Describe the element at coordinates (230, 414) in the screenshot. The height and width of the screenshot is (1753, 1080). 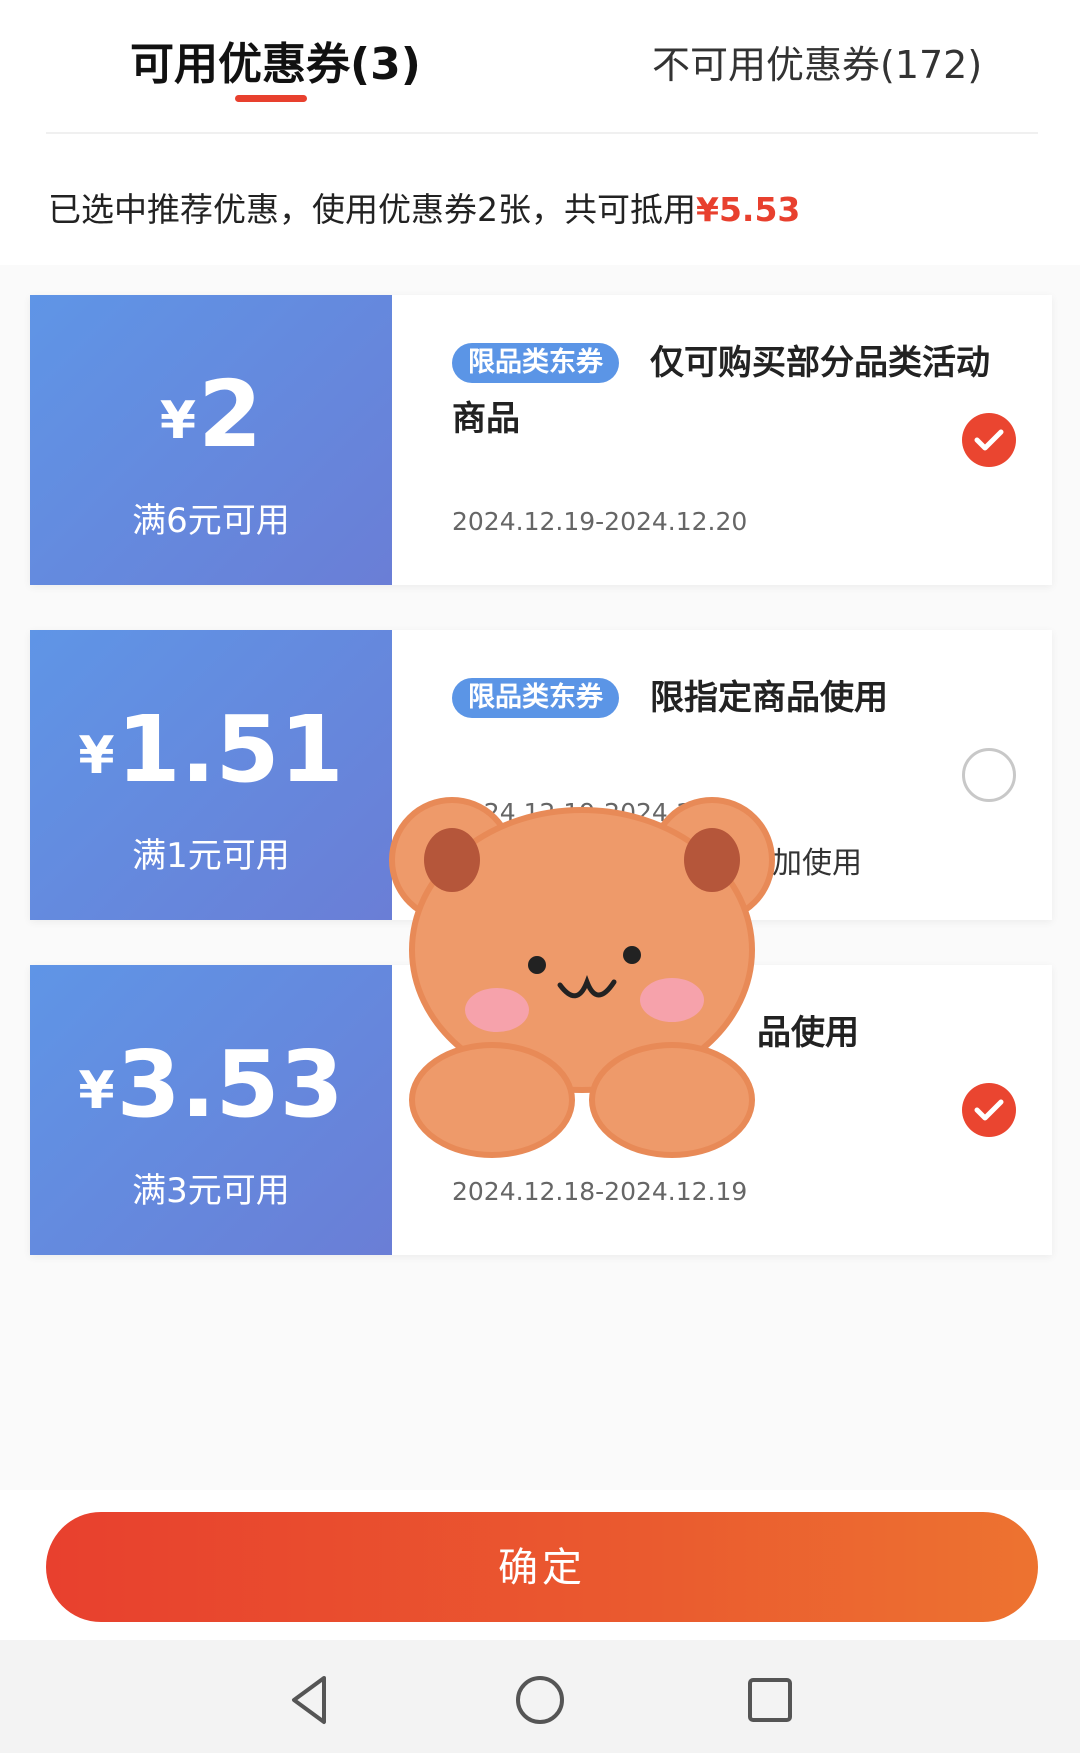
I see `coupon-value: 2` at that location.